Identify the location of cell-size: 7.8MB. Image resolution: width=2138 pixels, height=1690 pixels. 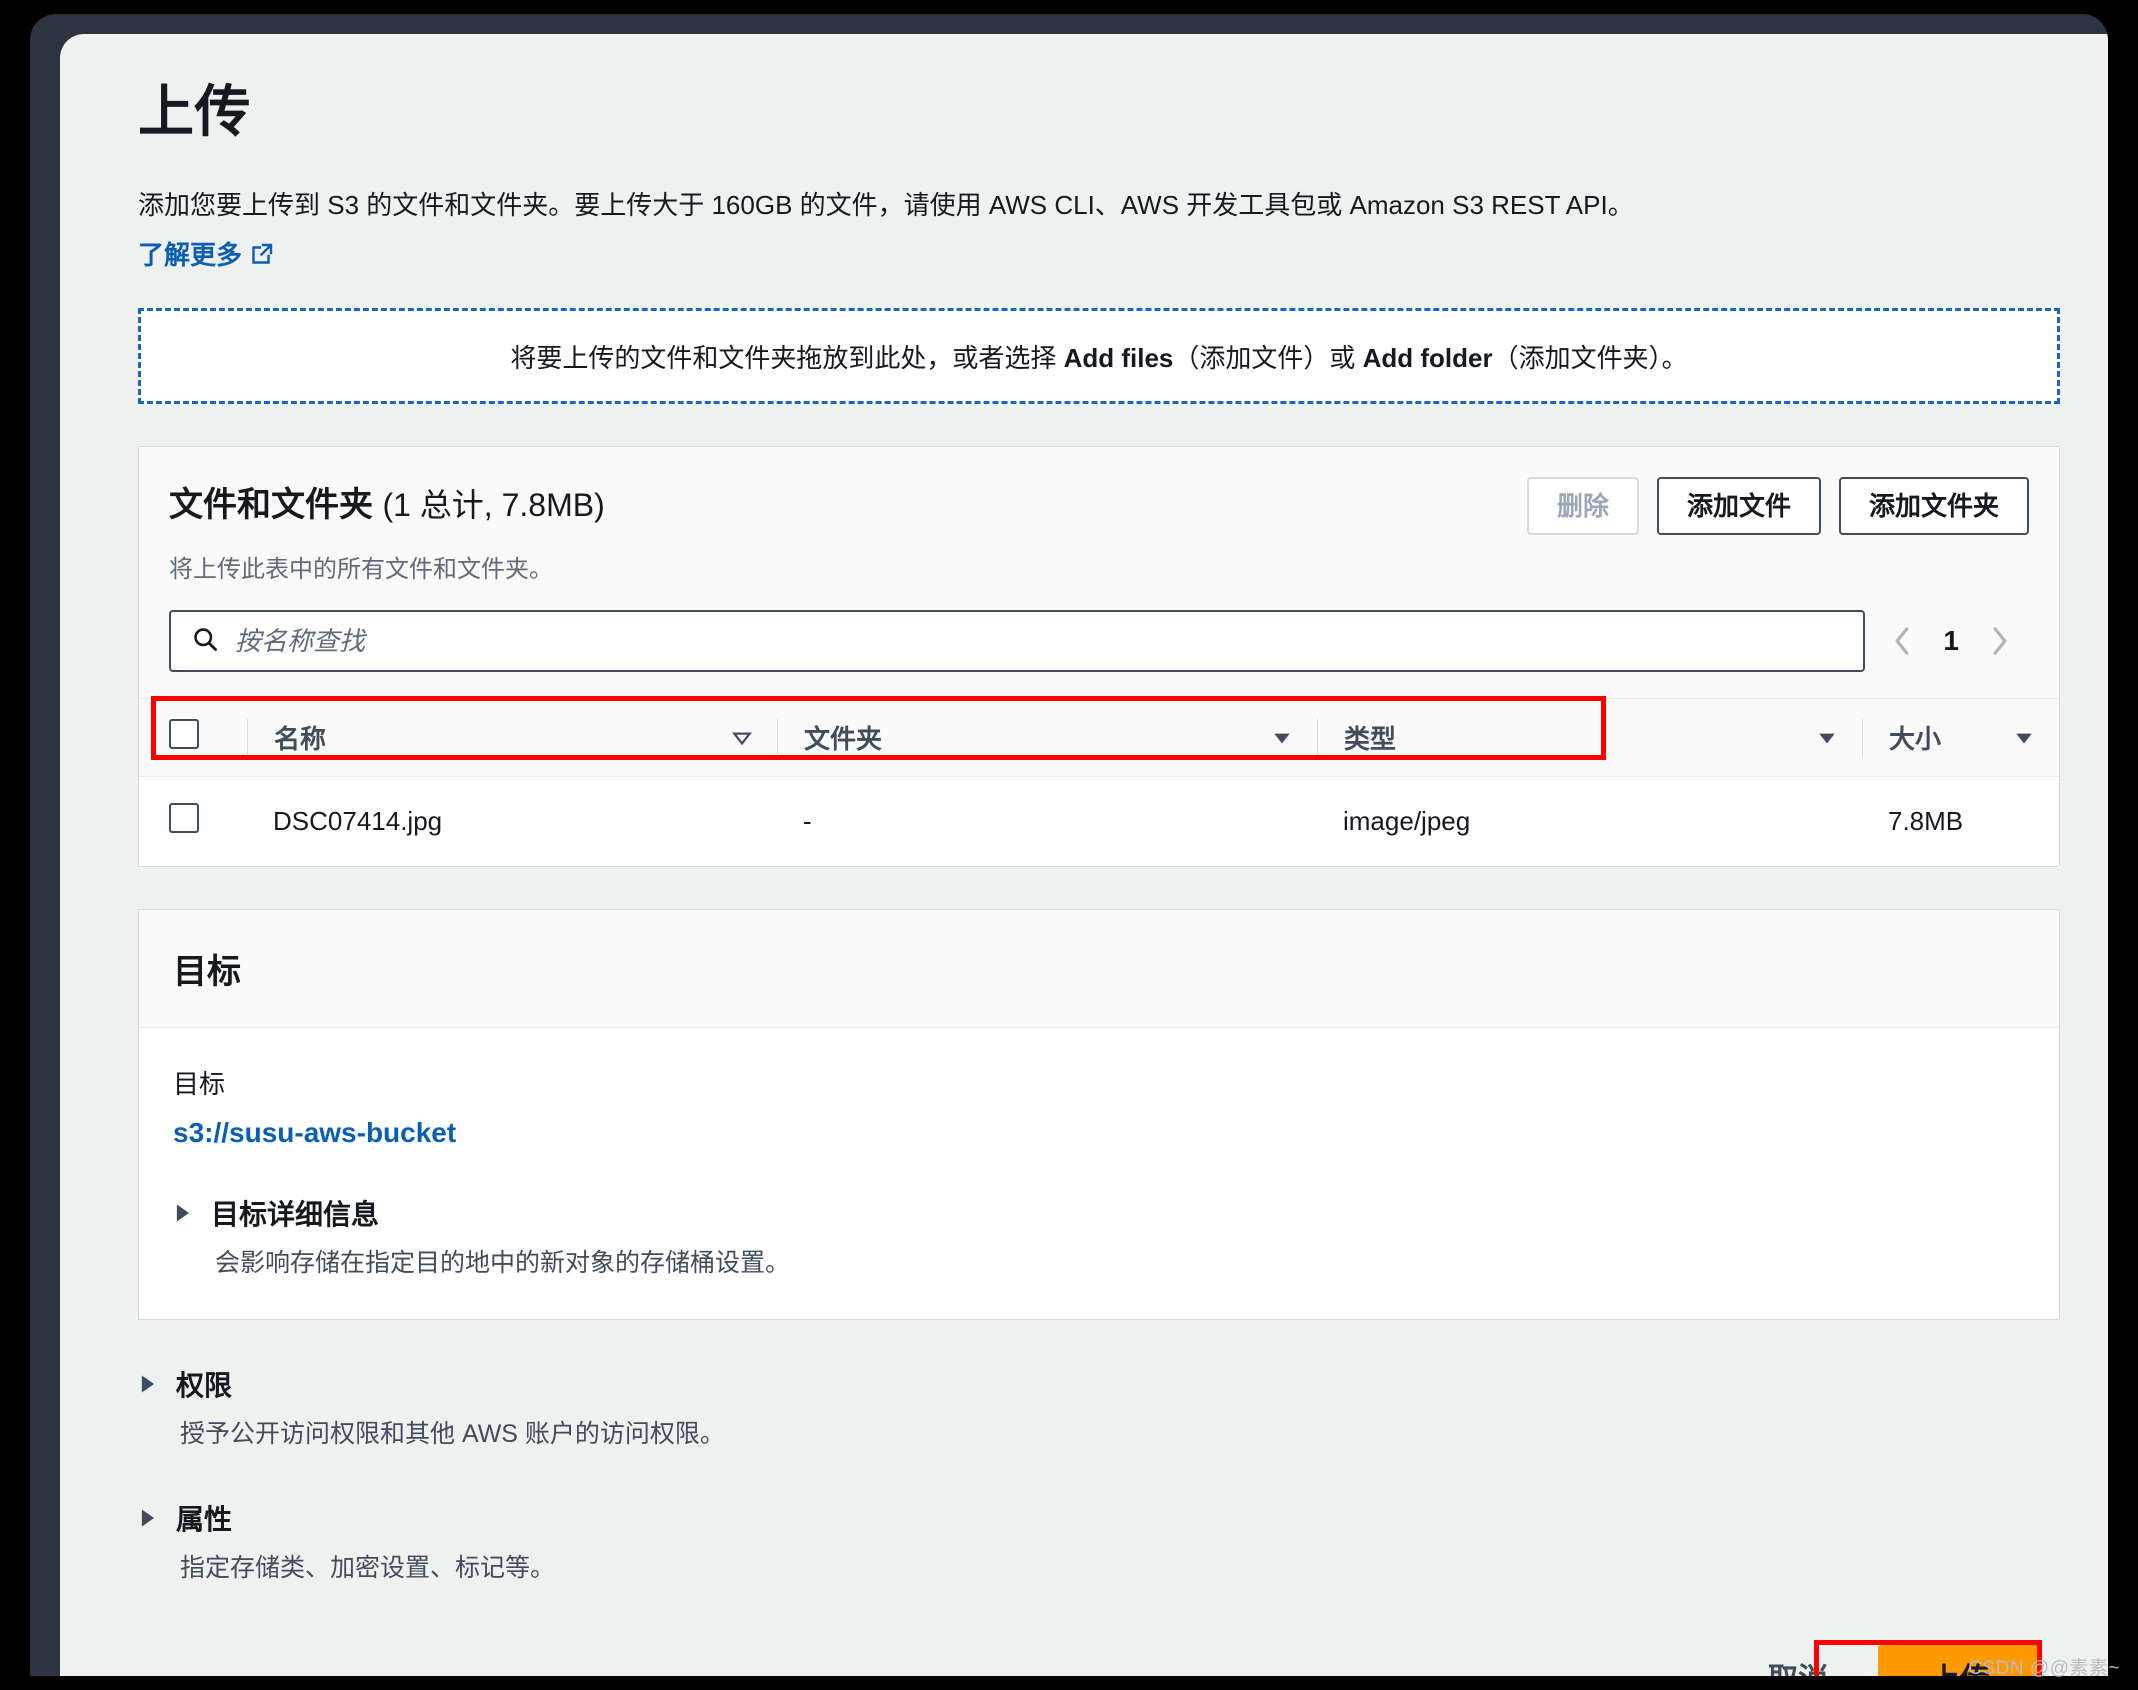
(1960, 821).